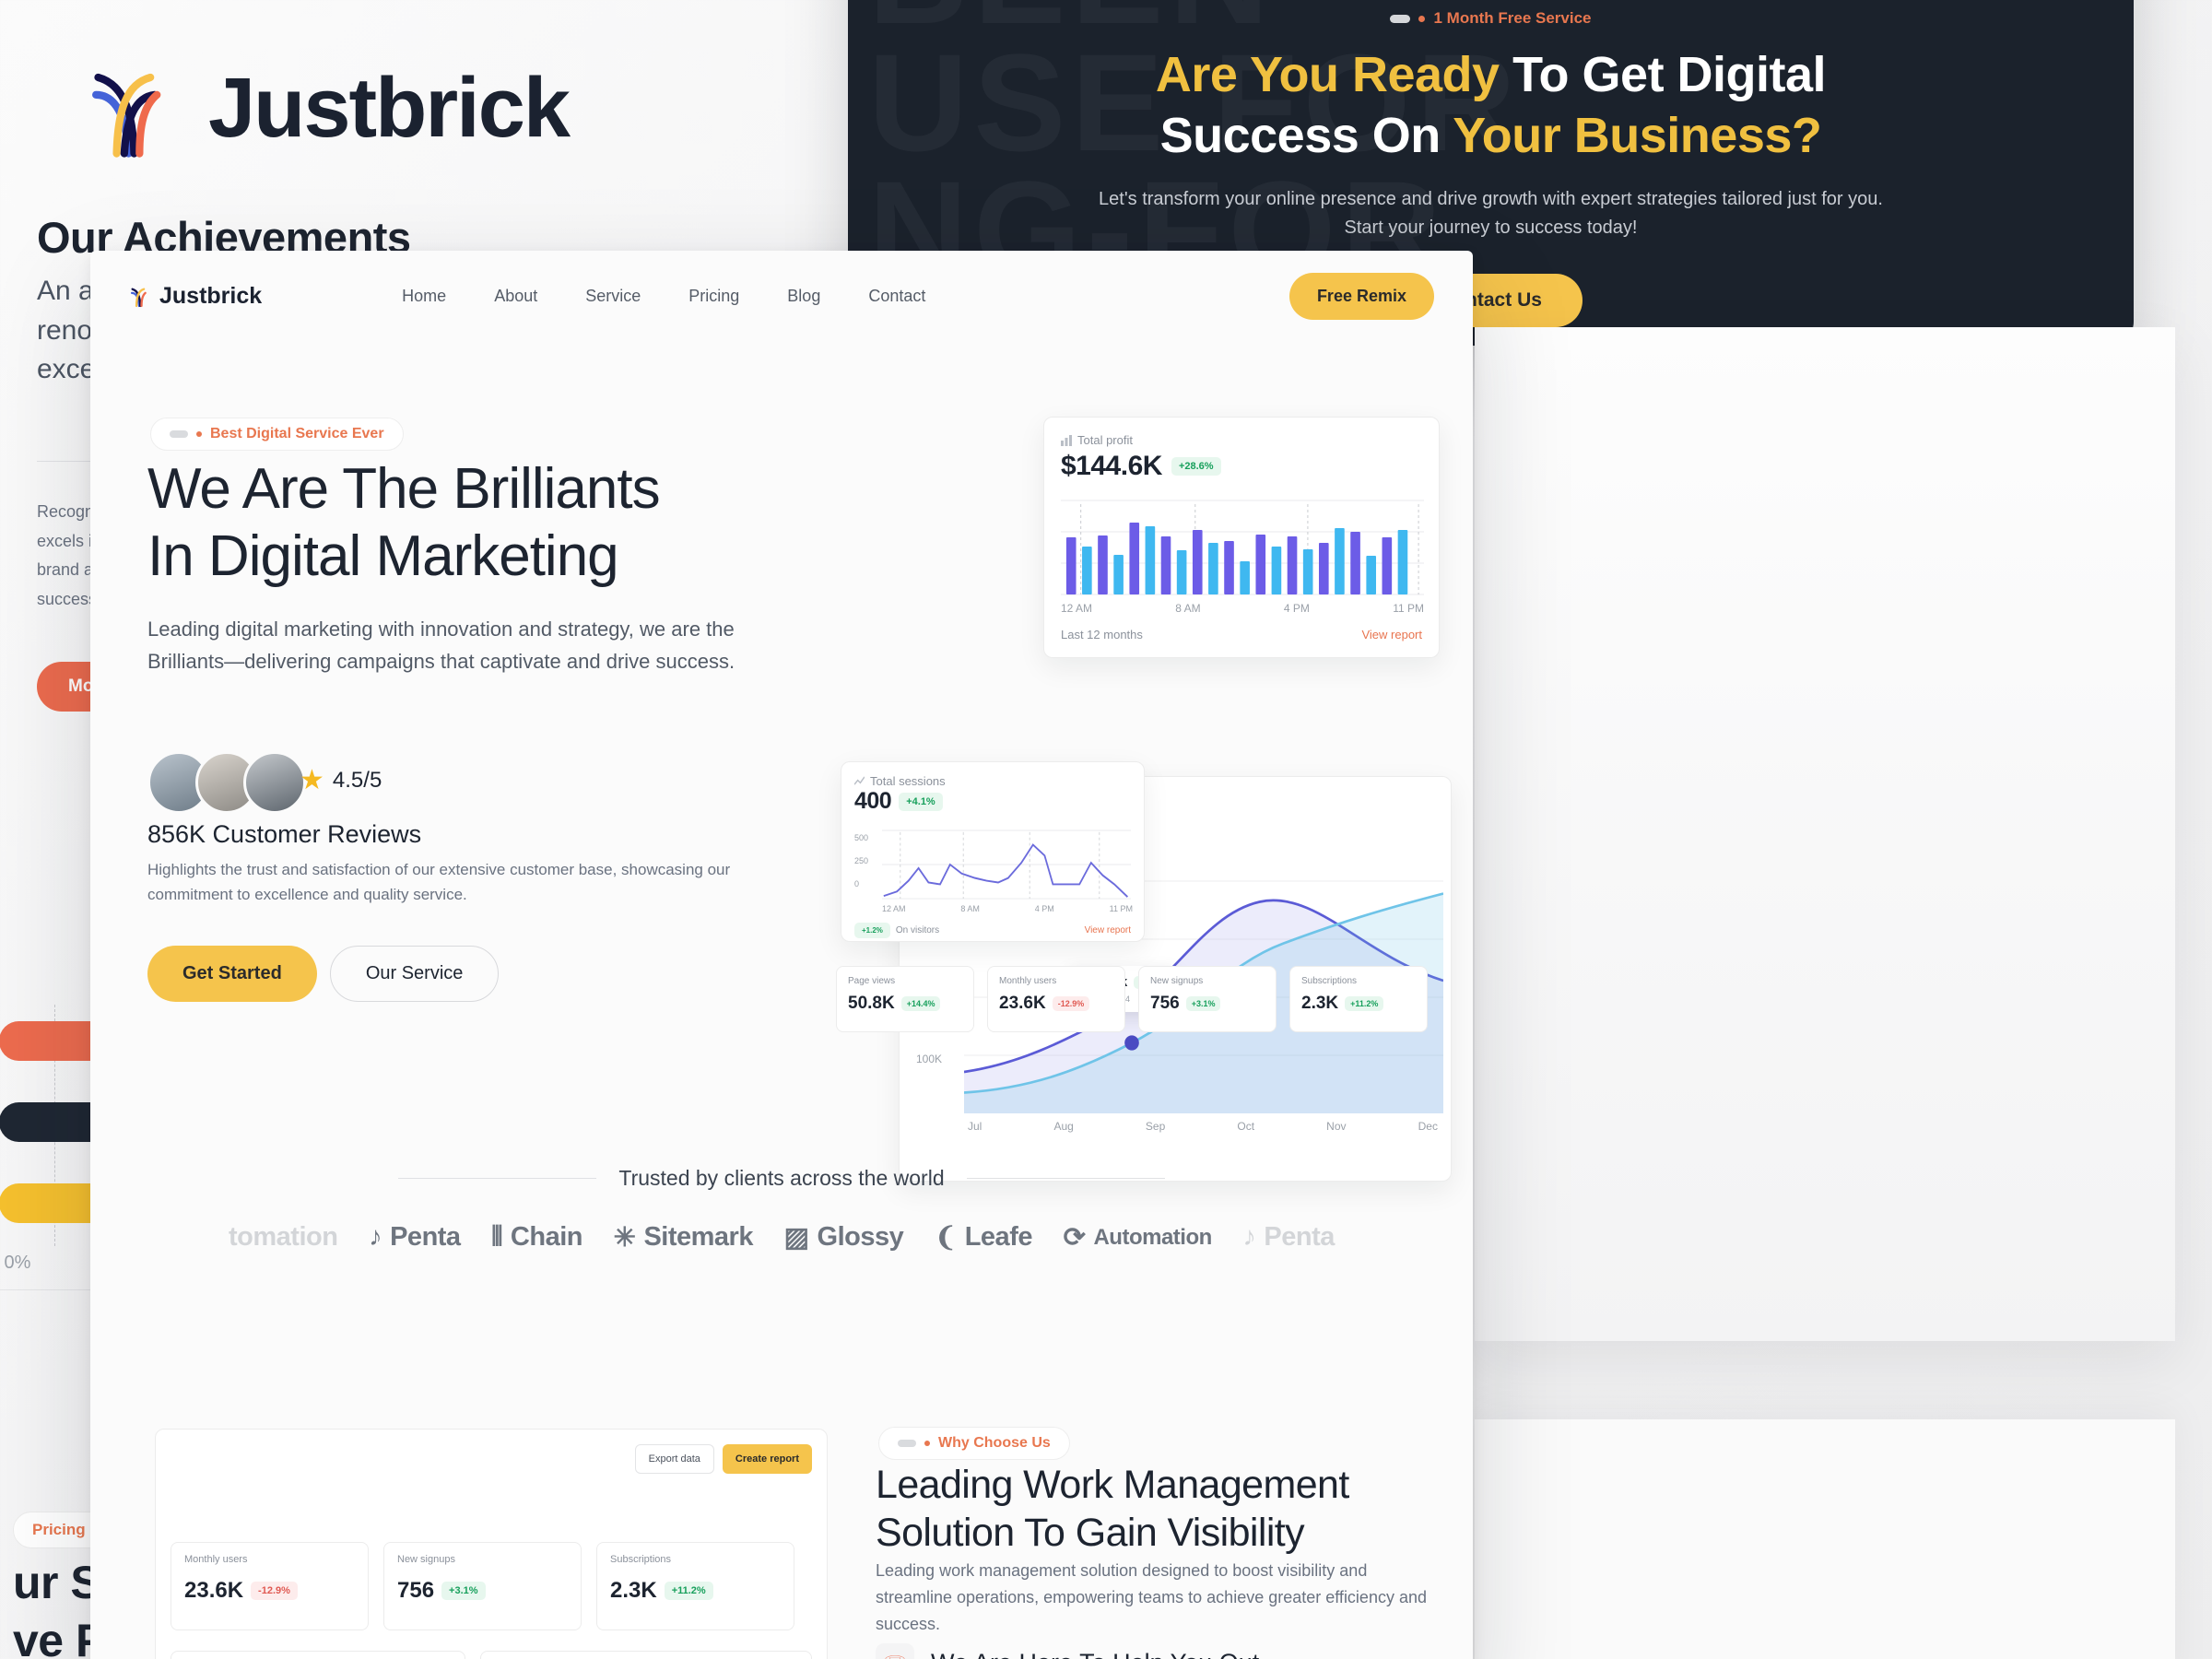  I want to click on hero-badge: Best Digital Service Ever, so click(277, 434).